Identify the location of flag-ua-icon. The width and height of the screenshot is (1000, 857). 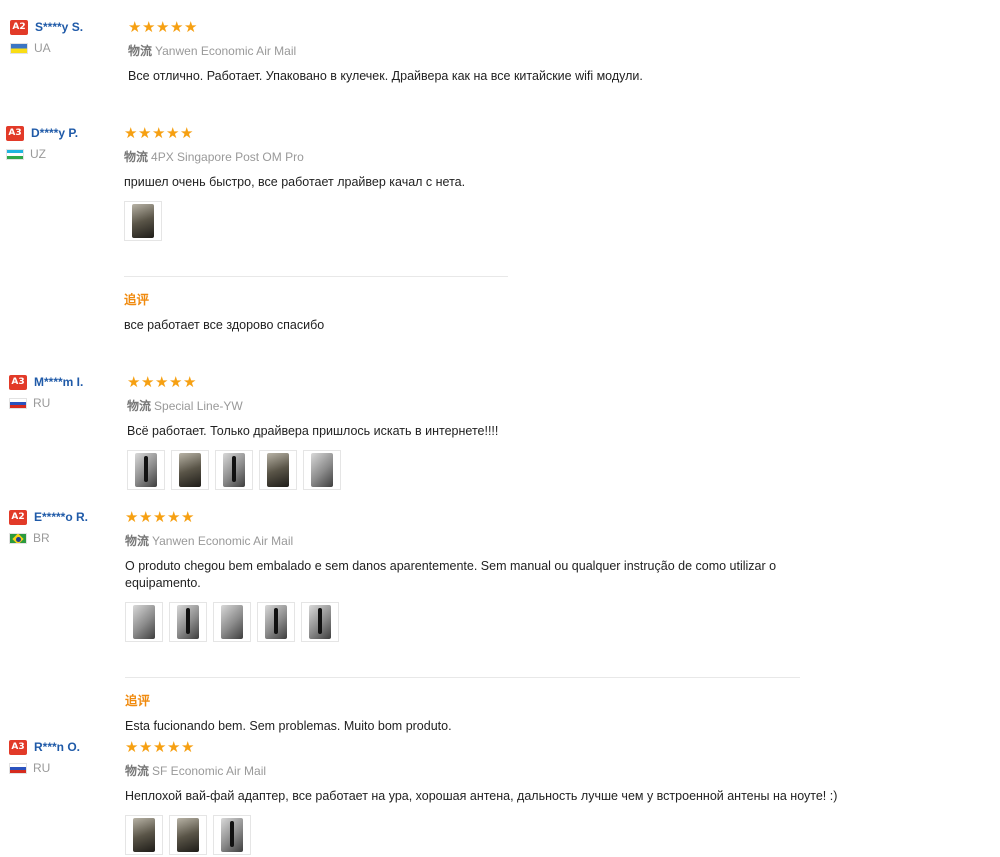
(19, 48).